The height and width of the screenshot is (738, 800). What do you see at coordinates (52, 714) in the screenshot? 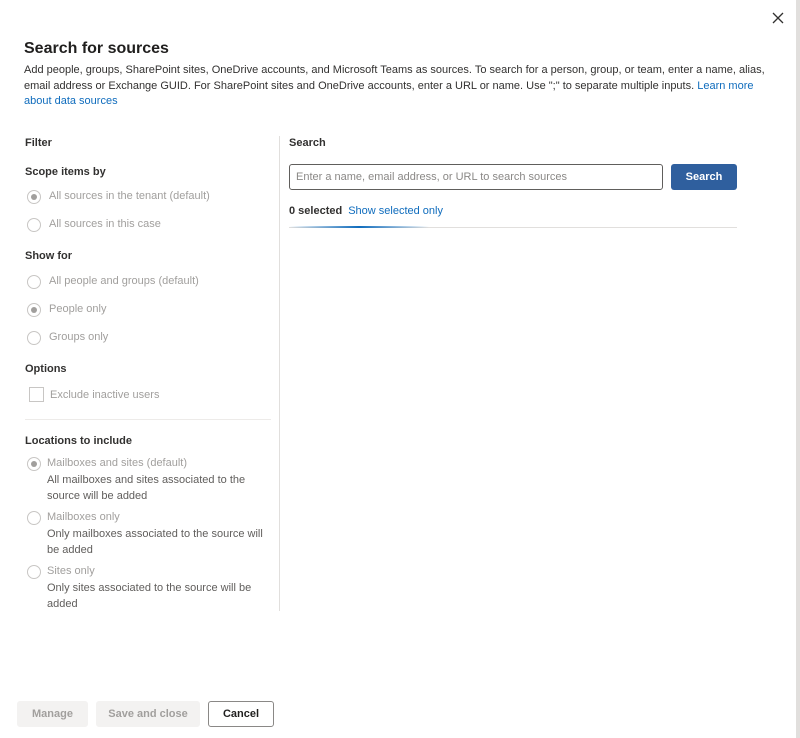
I see `manage-button: Manage` at bounding box center [52, 714].